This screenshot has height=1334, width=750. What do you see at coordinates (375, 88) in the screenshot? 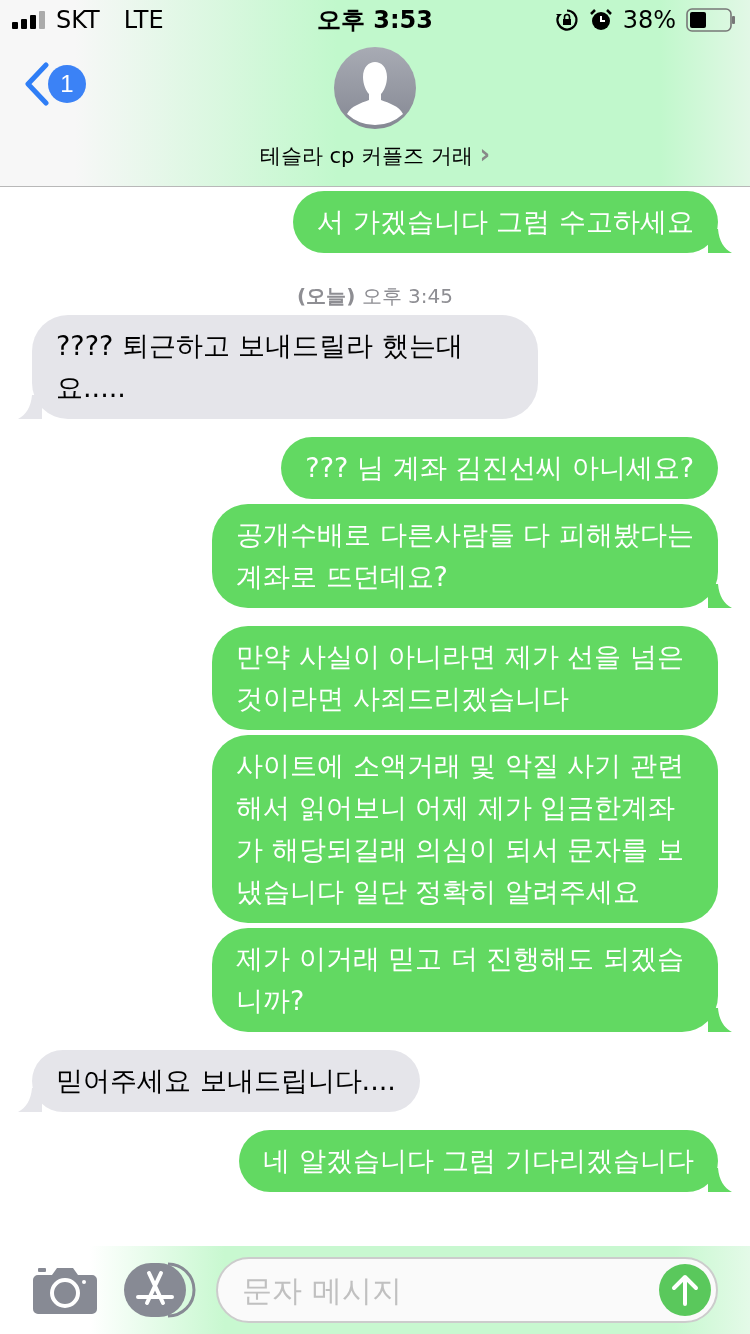
I see `contact-avatar-icon` at bounding box center [375, 88].